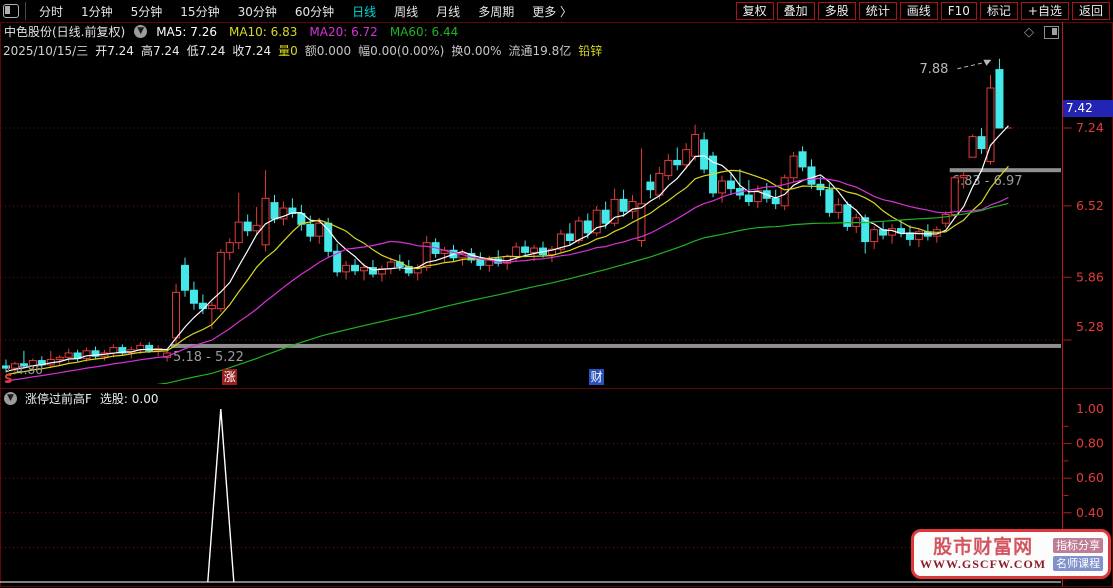 The height and width of the screenshot is (588, 1113). Describe the element at coordinates (160, 51) in the screenshot. I see `info-segment-2: 高7.24` at that location.